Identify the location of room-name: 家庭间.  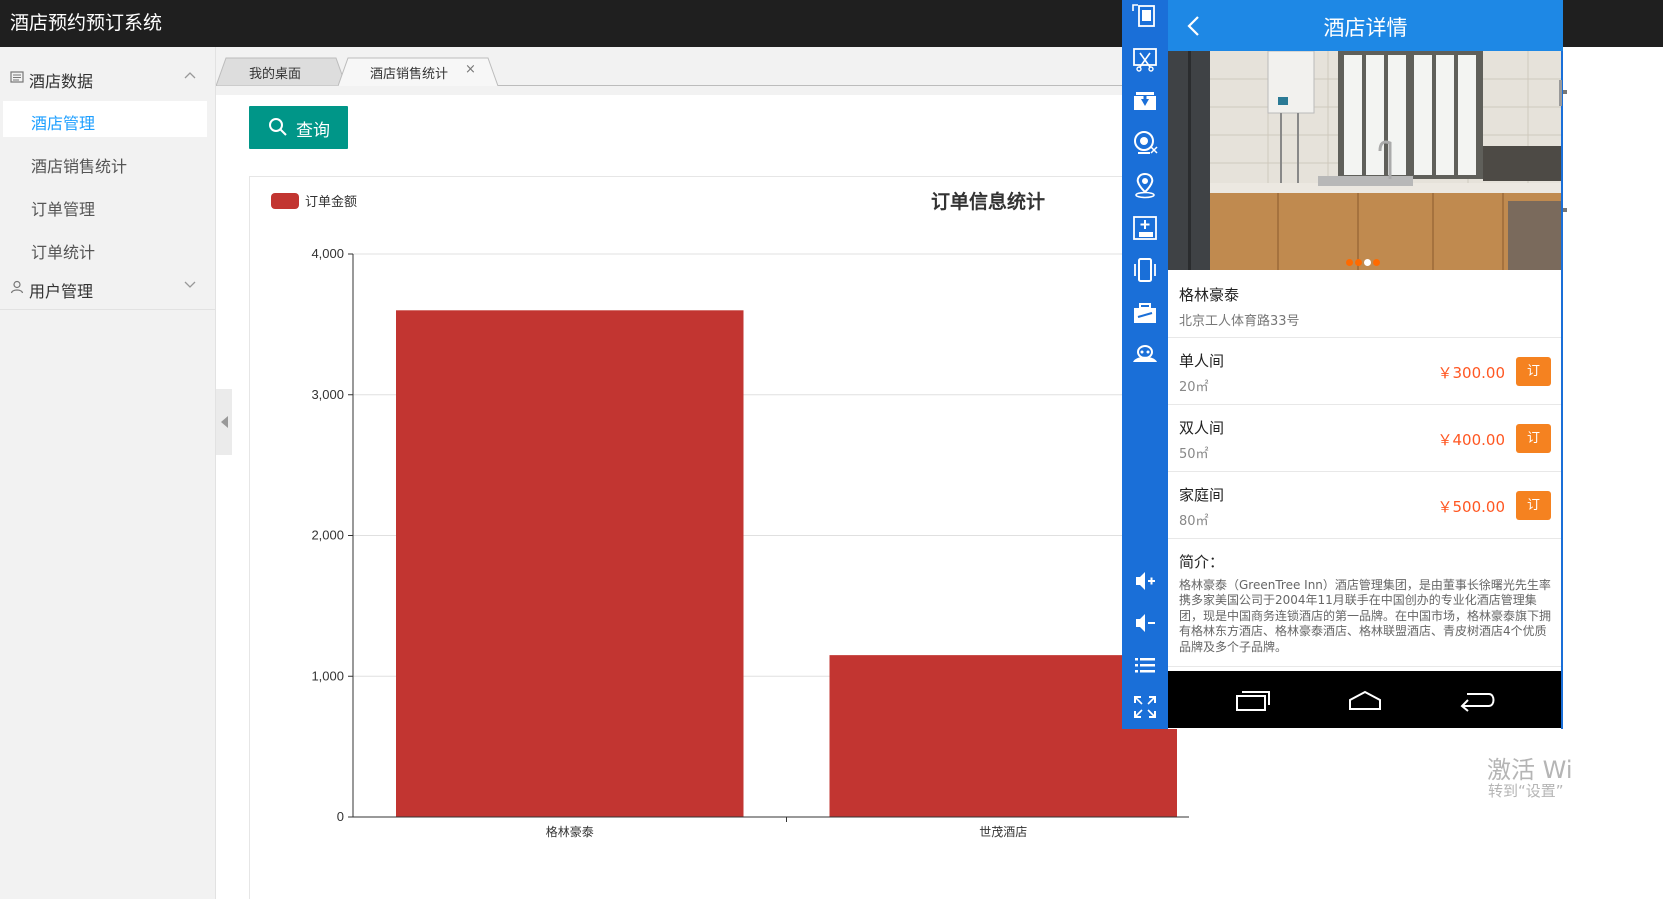
(1202, 495).